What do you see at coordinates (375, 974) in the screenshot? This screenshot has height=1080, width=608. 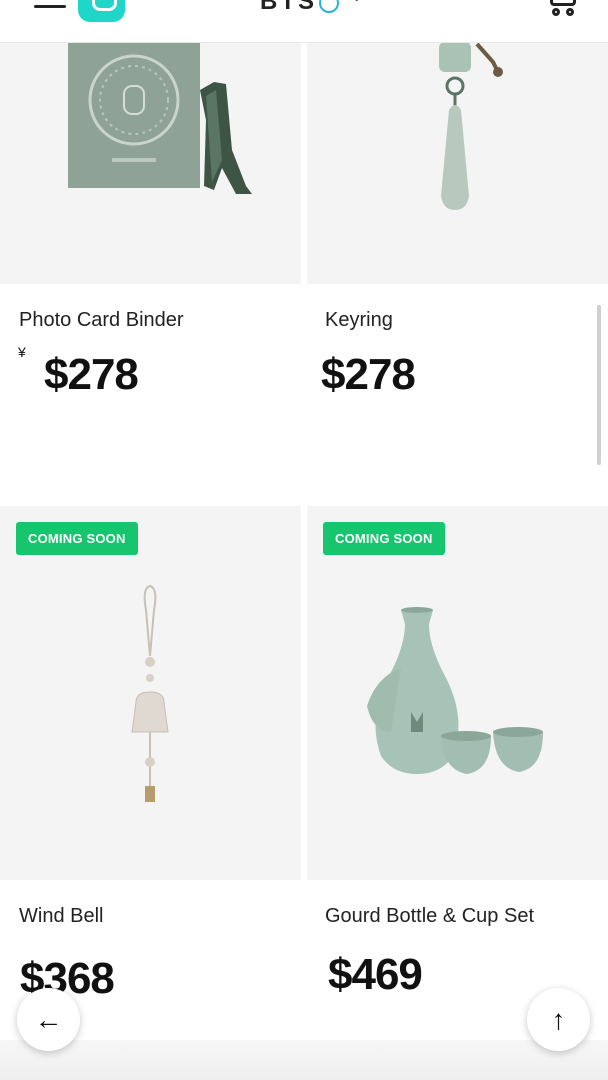 I see `product-price: $469` at bounding box center [375, 974].